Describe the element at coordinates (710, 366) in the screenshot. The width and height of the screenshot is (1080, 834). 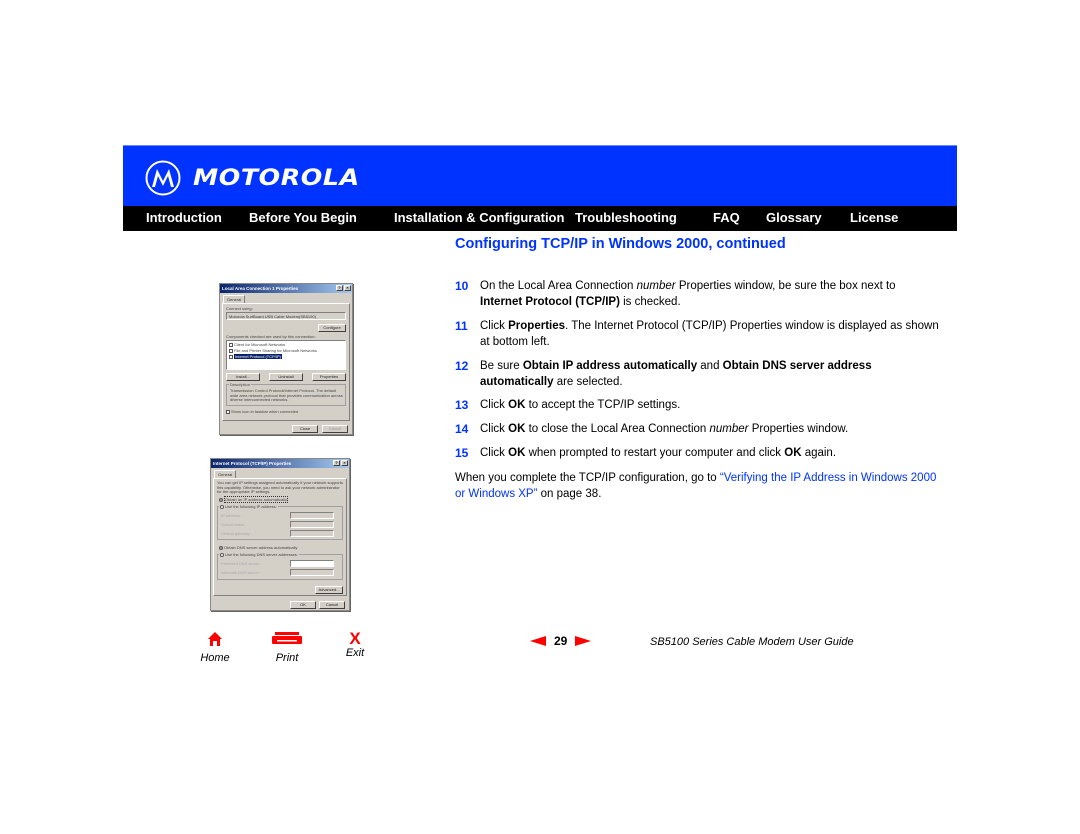
I see `text-run: and` at that location.